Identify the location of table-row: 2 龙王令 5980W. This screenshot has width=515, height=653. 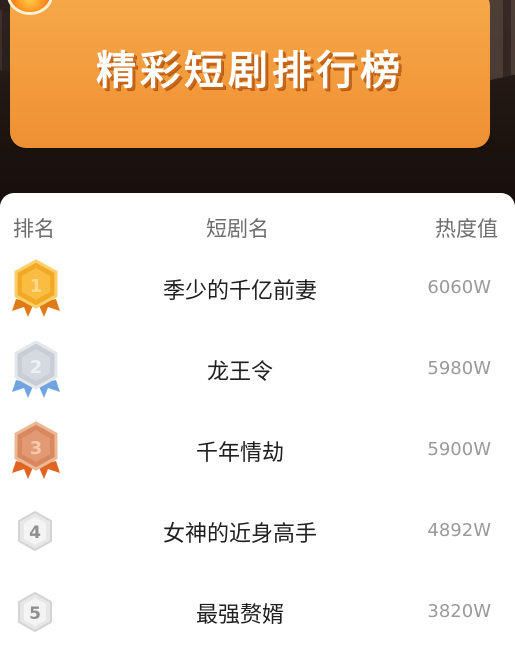
(257, 370).